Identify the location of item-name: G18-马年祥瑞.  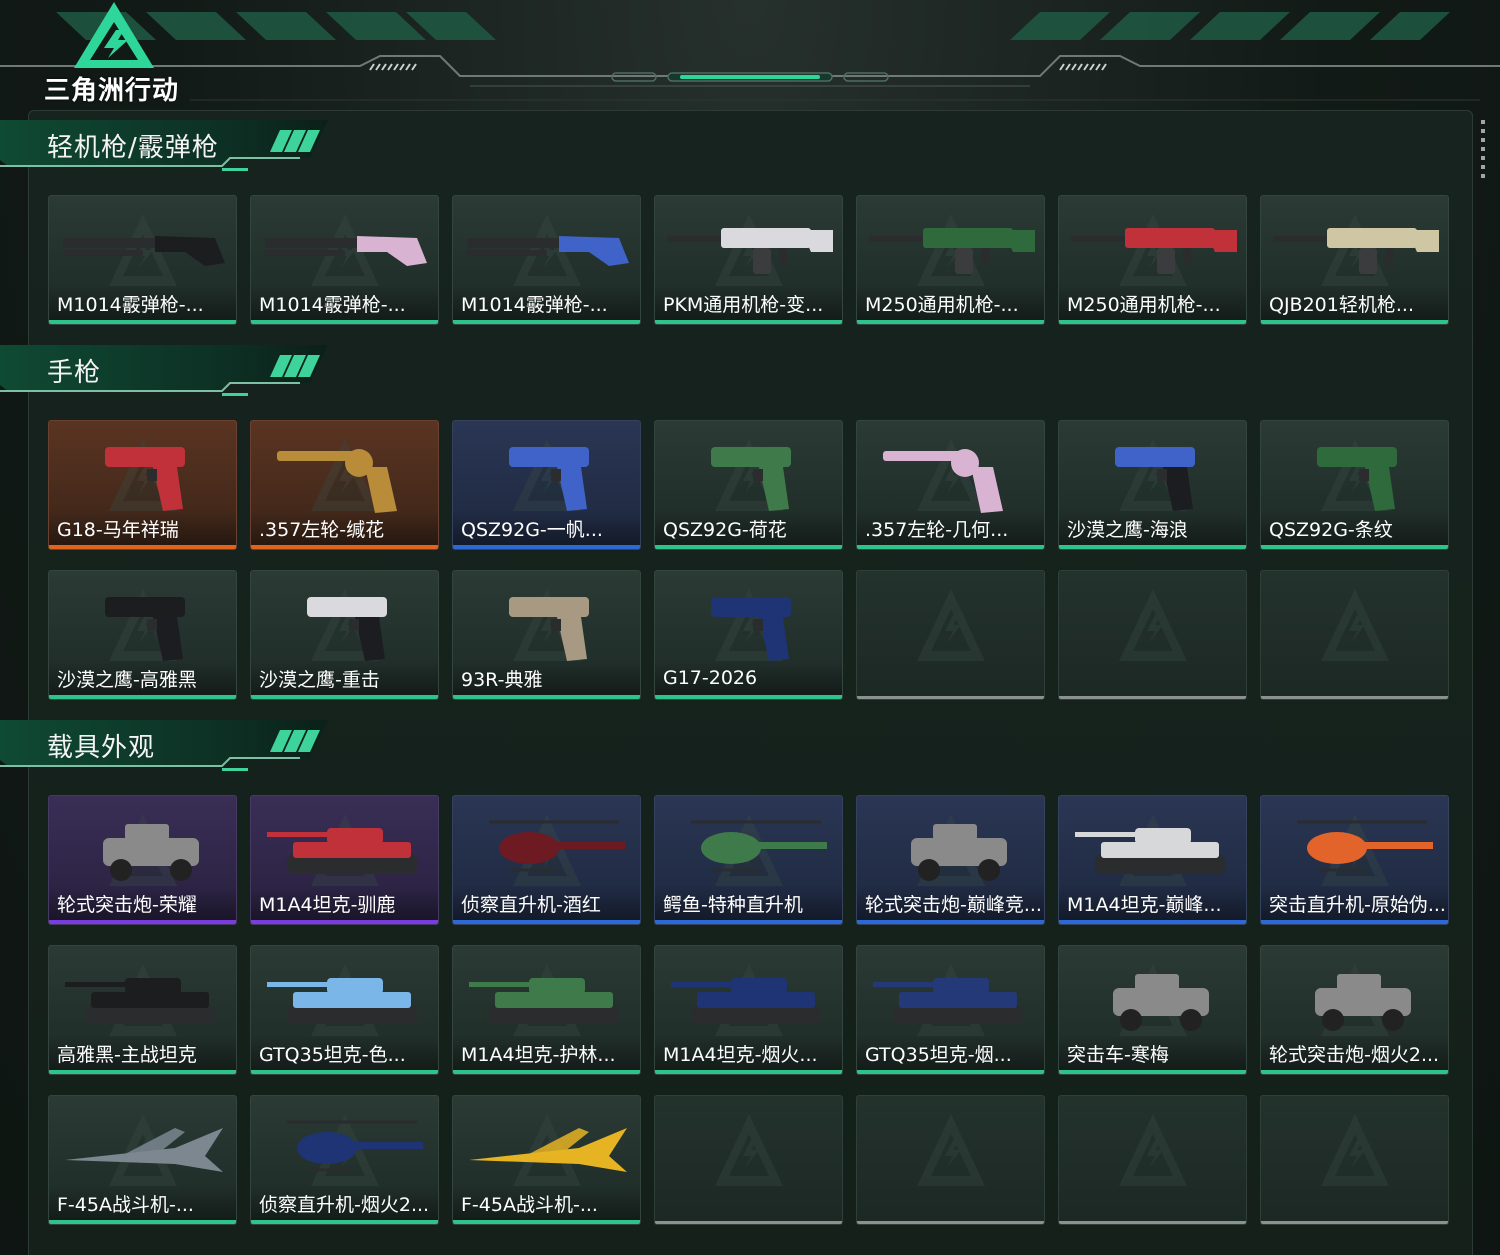
(142, 528).